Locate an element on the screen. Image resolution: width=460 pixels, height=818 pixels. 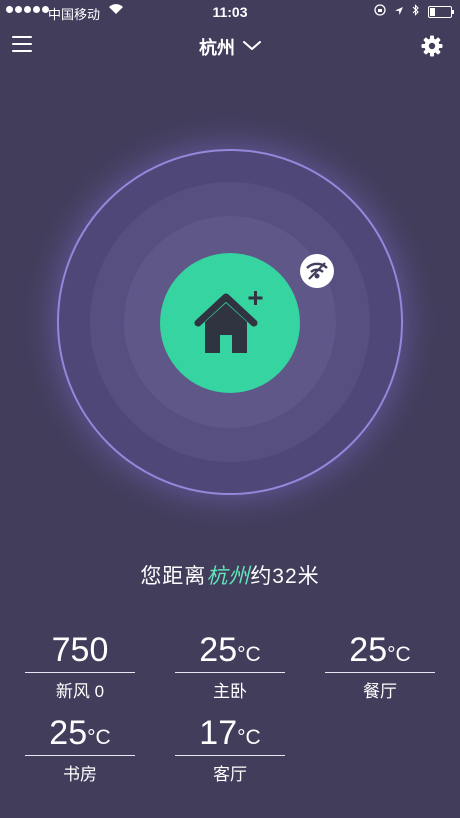
room-reading: 25°C 主卧 is located at coordinates (230, 666).